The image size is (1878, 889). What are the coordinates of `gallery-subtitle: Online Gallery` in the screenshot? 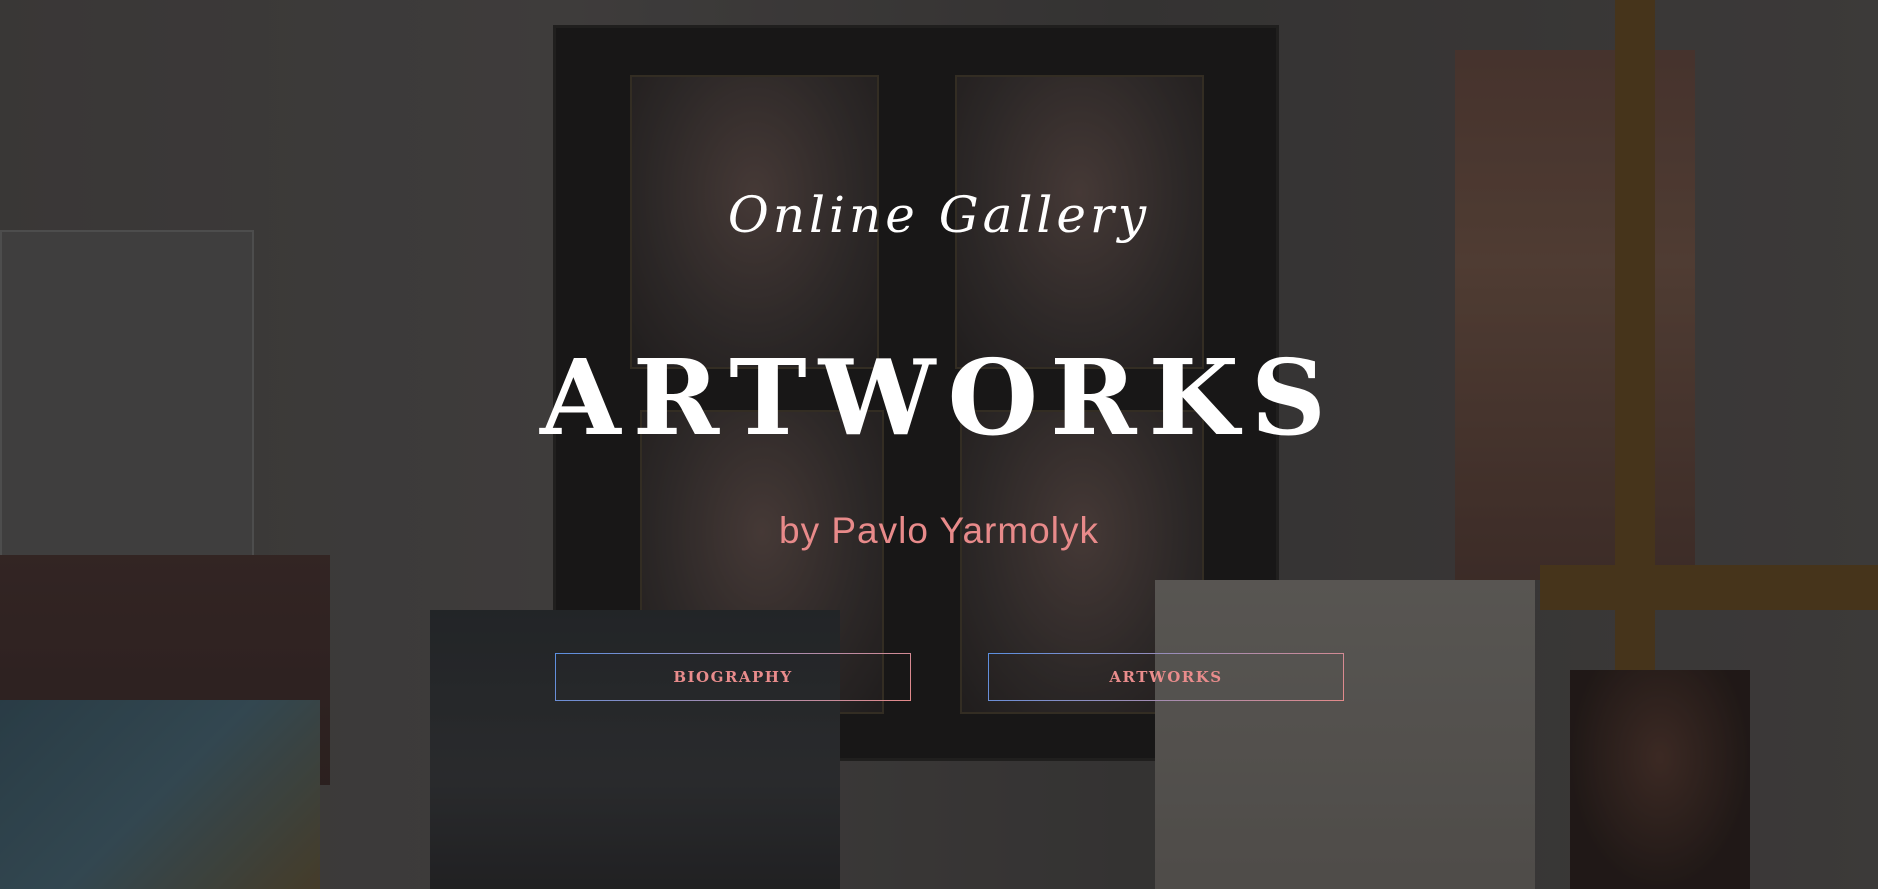 It's located at (939, 215).